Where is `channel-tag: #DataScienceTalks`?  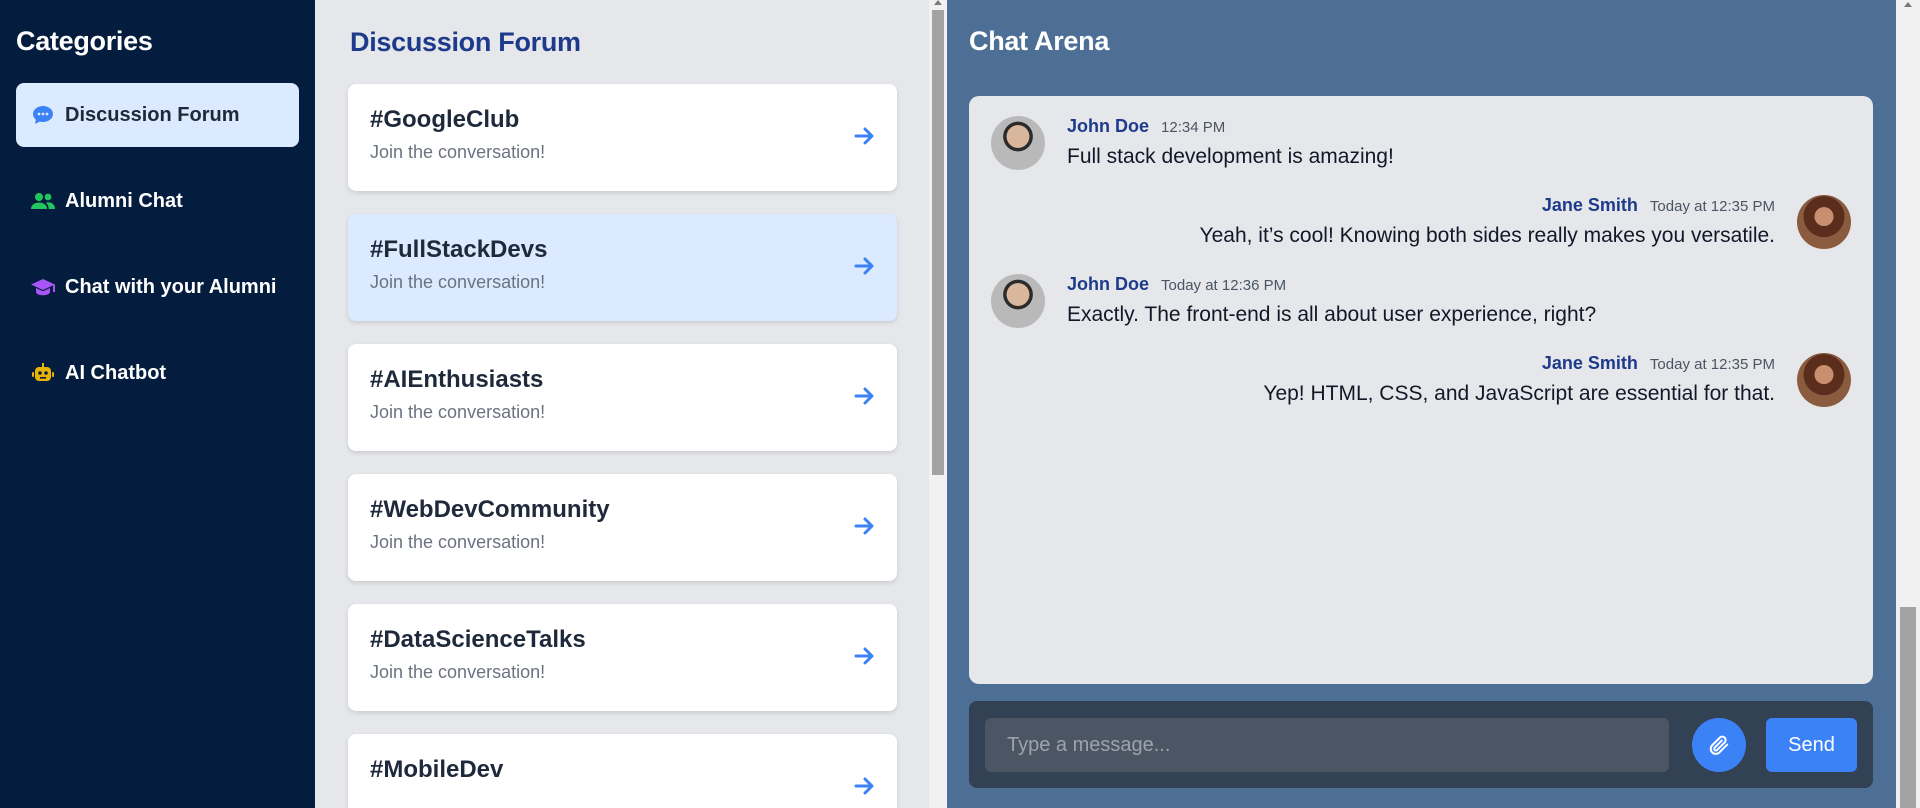 channel-tag: #DataScienceTalks is located at coordinates (478, 639).